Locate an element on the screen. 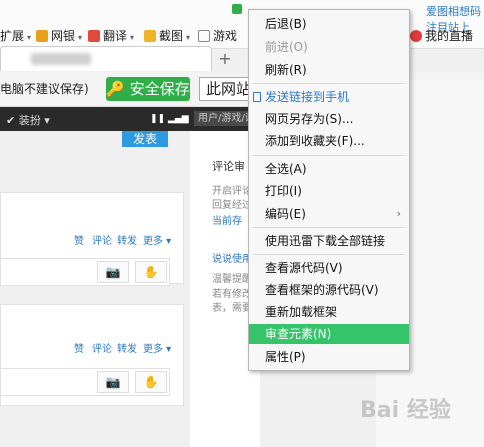  tab-title-blurred is located at coordinates (61, 59).